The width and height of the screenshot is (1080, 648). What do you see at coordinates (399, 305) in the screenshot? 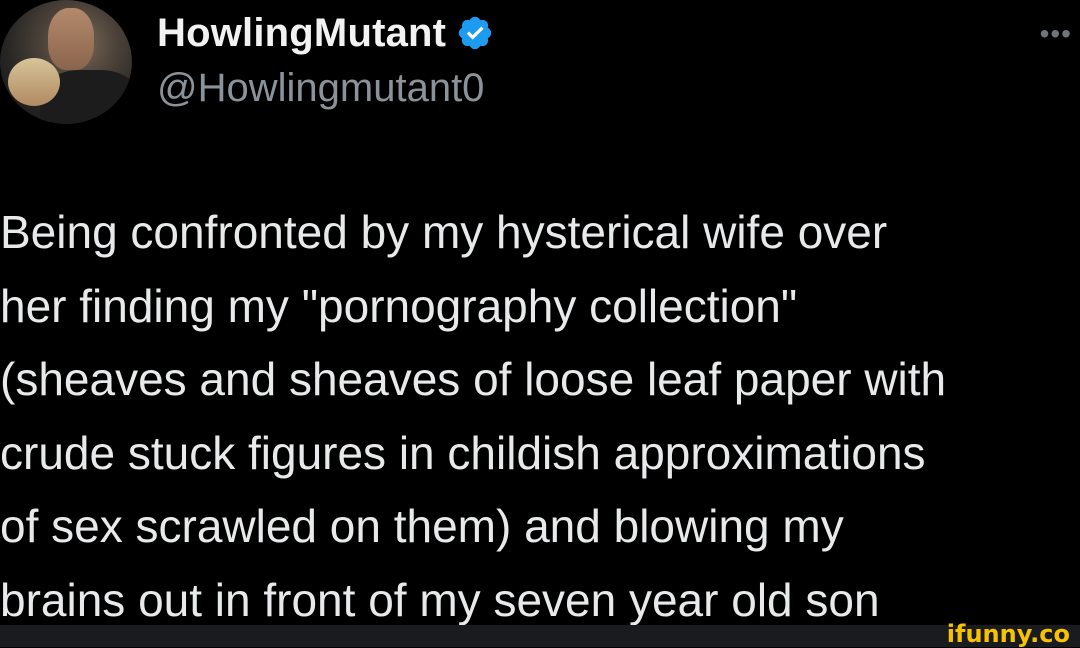
I see `tweet-text-line: her finding my "pornography collection"` at bounding box center [399, 305].